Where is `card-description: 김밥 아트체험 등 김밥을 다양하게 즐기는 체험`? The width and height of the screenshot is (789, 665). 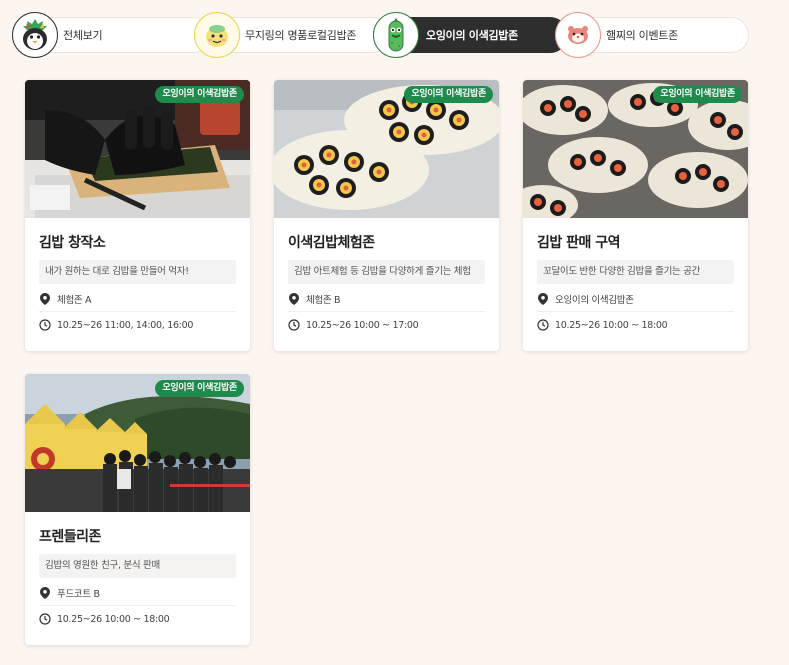
card-description: 김밥 아트체험 등 김밥을 다양하게 즐기는 체험 is located at coordinates (386, 272).